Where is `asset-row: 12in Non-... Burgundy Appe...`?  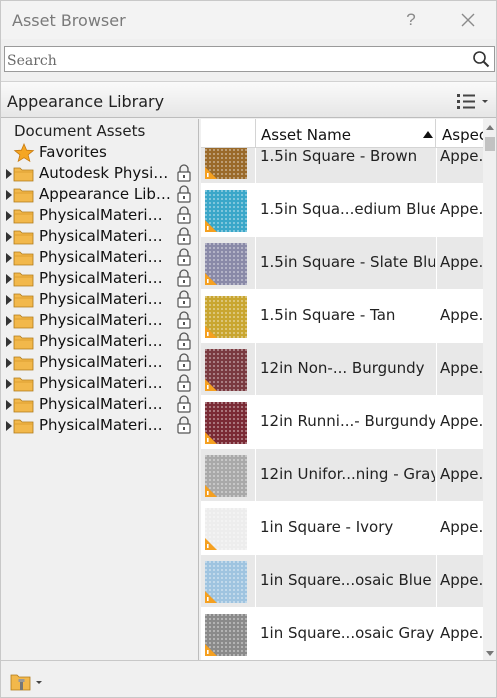
asset-row: 12in Non-... Burgundy Appe... is located at coordinates (344, 369).